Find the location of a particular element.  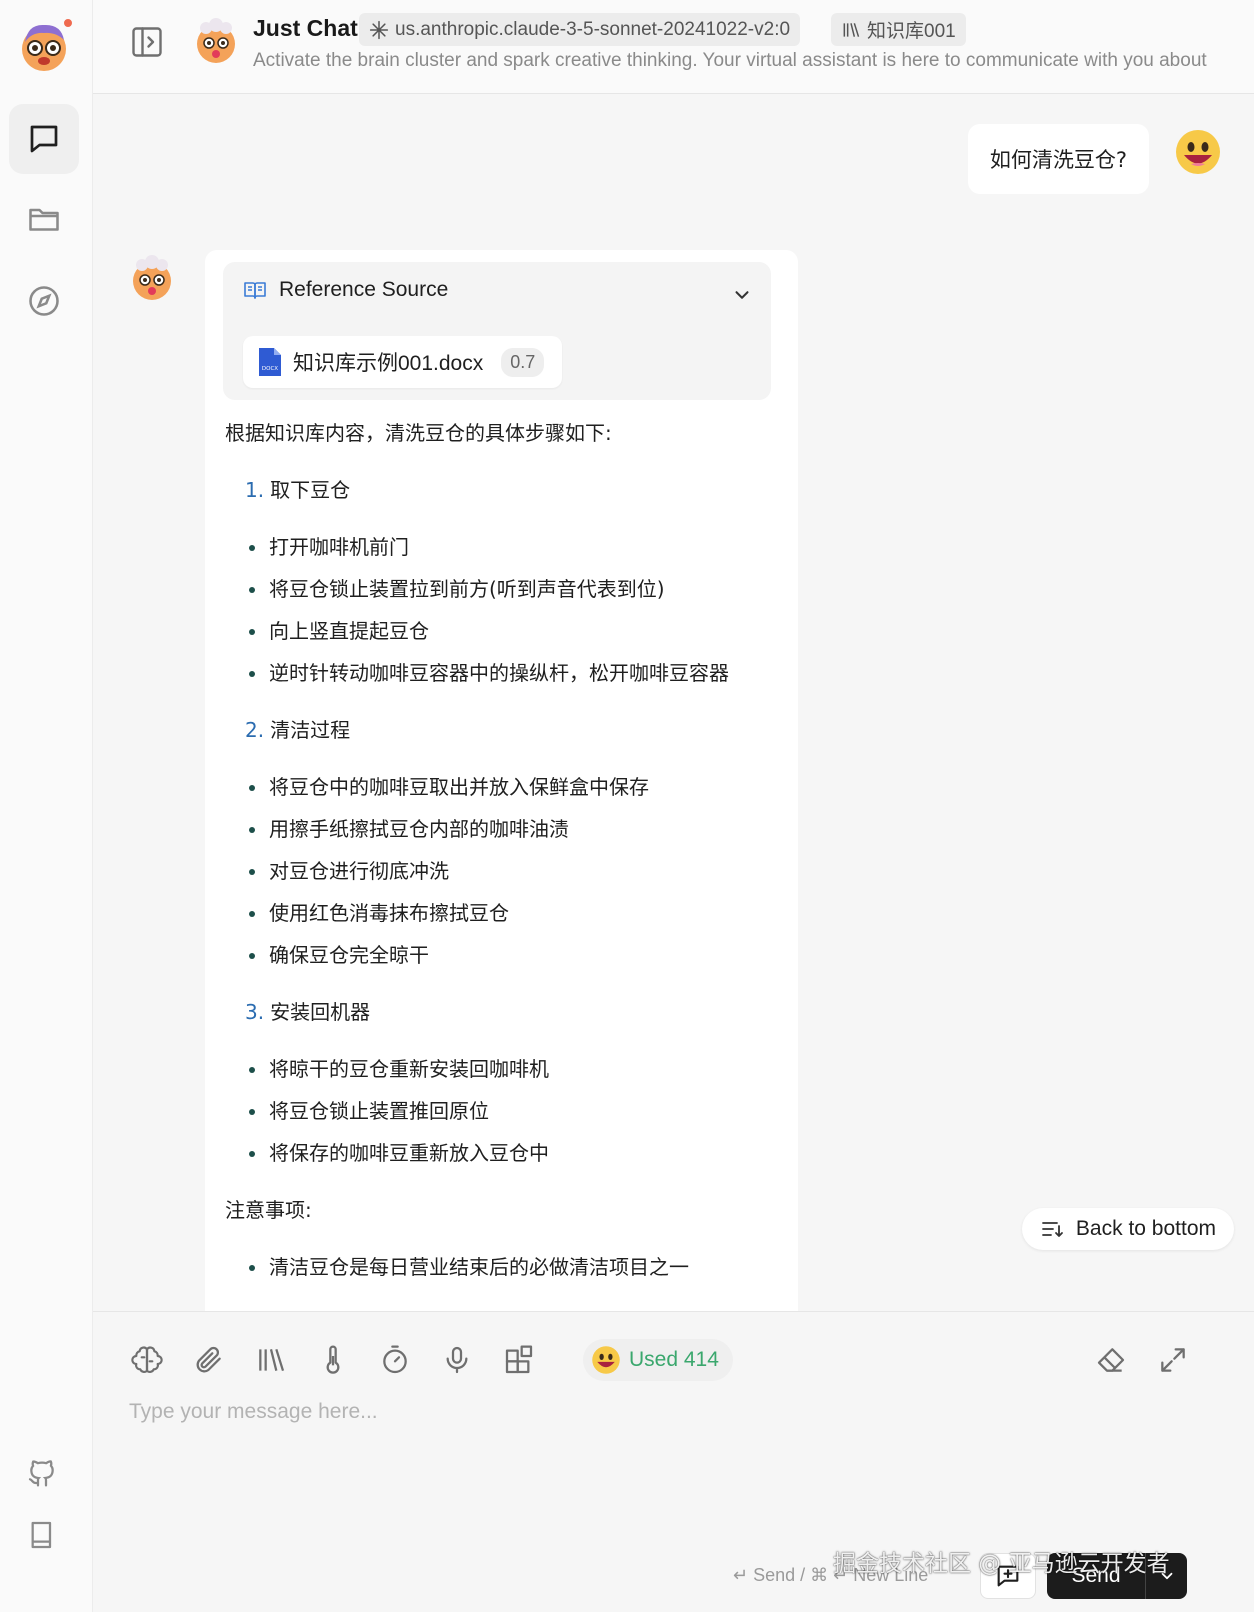

token-usage-label: Used 414 is located at coordinates (674, 1359).